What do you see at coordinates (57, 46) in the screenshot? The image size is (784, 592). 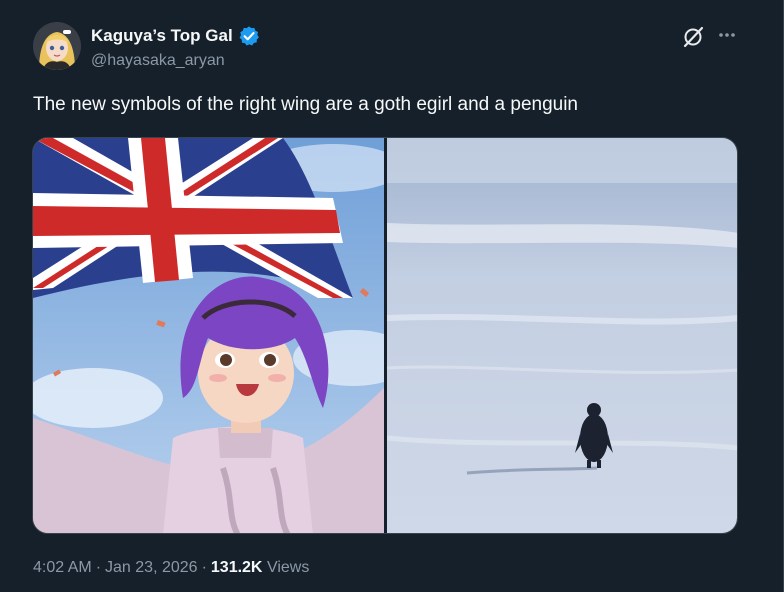 I see `avatar` at bounding box center [57, 46].